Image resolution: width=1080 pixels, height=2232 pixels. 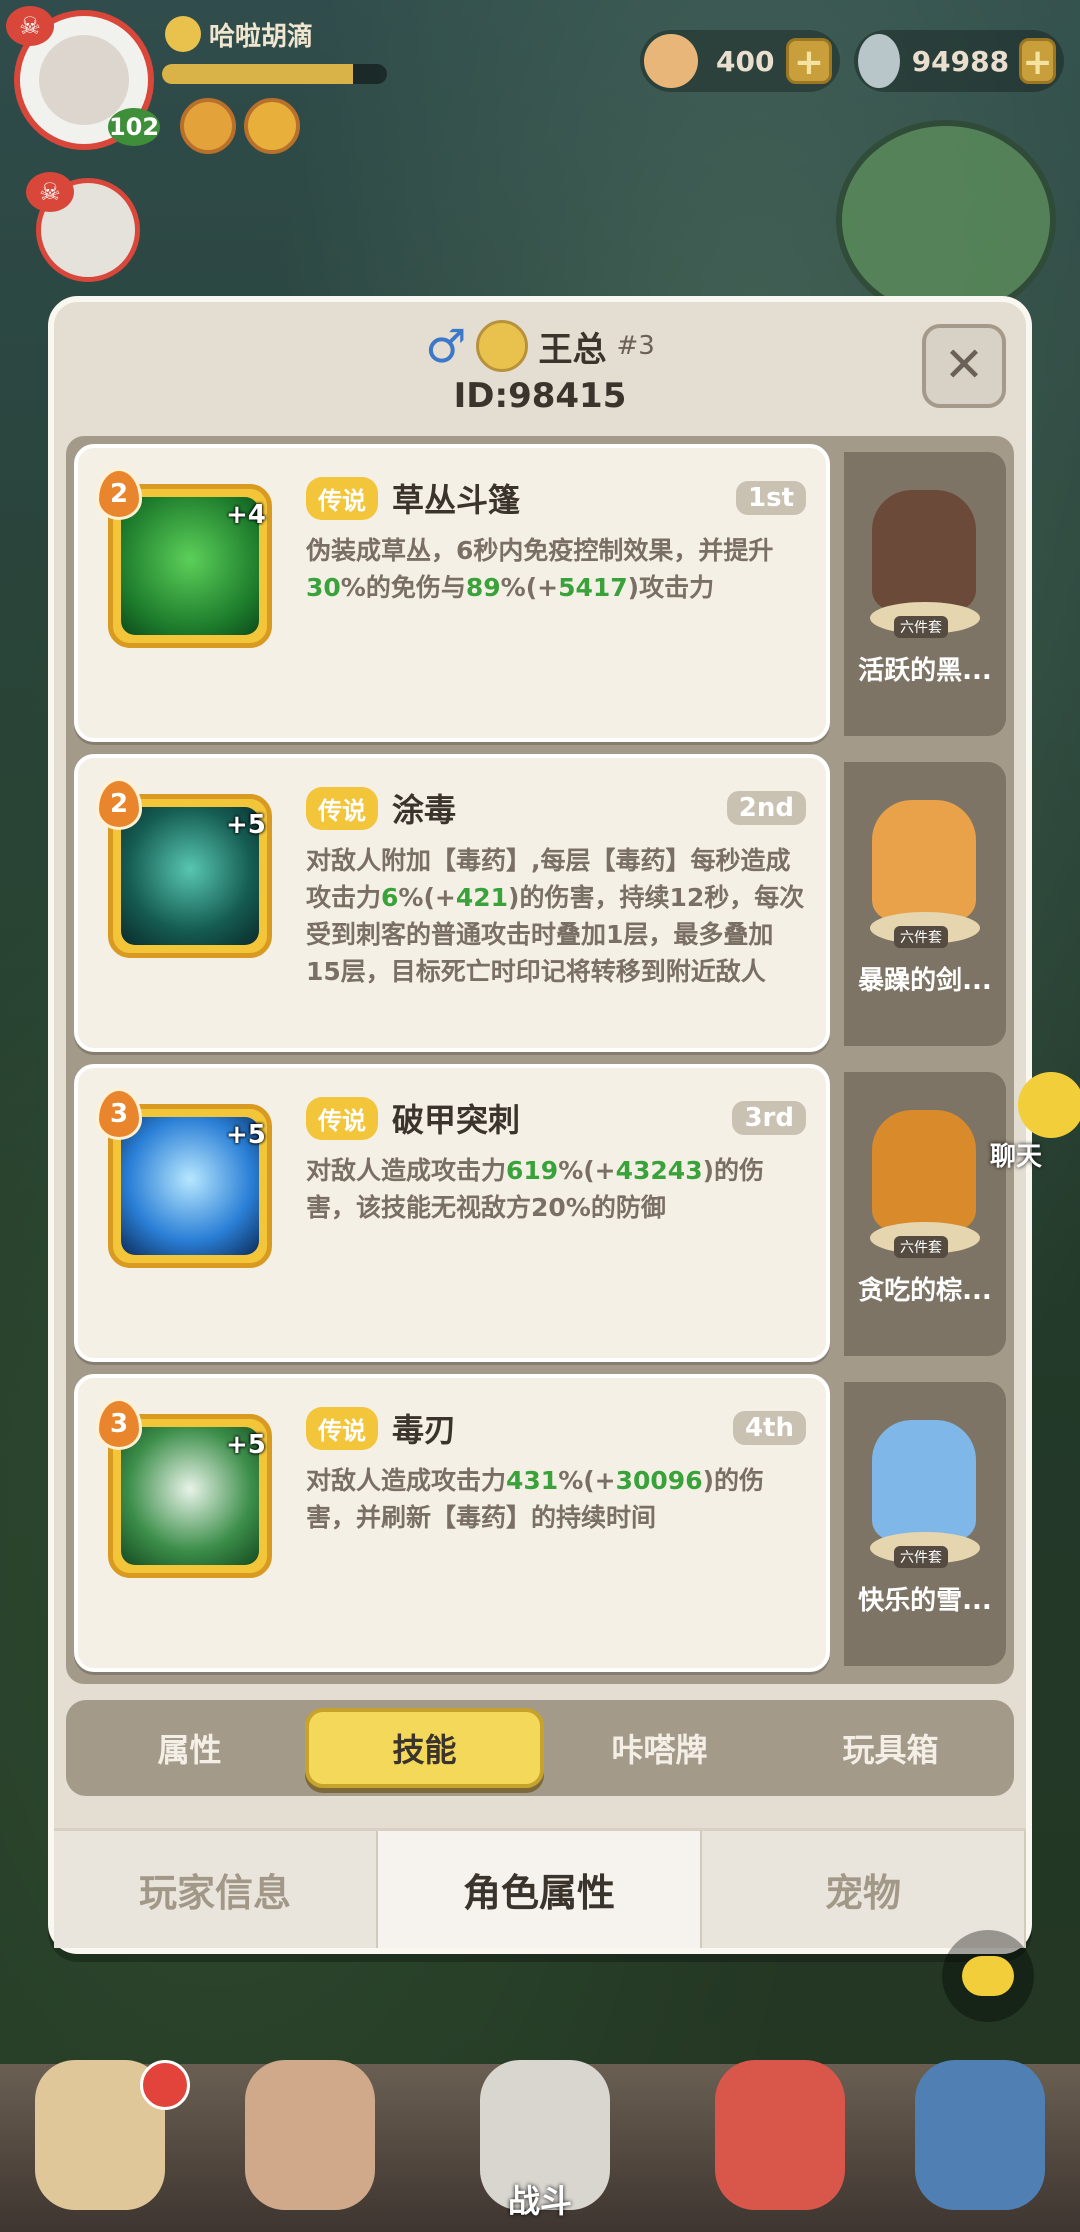 What do you see at coordinates (556, 1189) in the screenshot?
I see `skill-description: 对敌人造成攻击力619%(+43243)的伤害，该技能无视敌方20%的防御` at bounding box center [556, 1189].